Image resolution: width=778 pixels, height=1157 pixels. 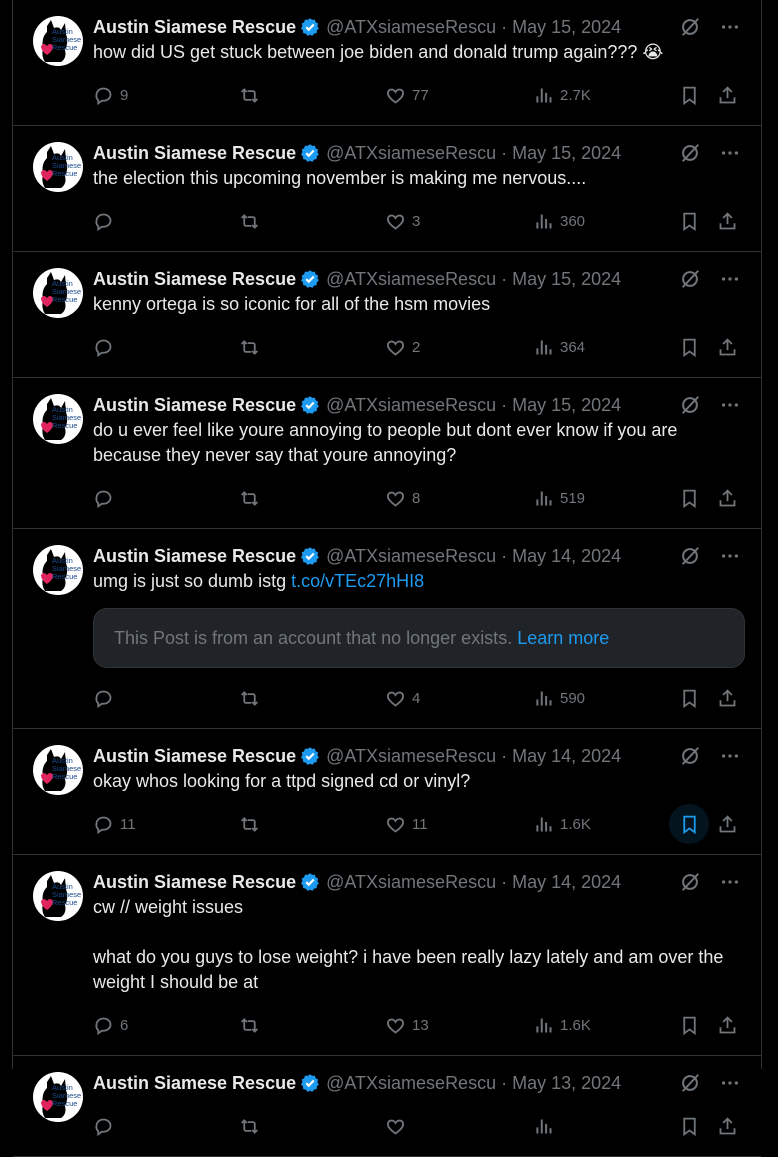 What do you see at coordinates (559, 347) in the screenshot?
I see `views-button: 364` at bounding box center [559, 347].